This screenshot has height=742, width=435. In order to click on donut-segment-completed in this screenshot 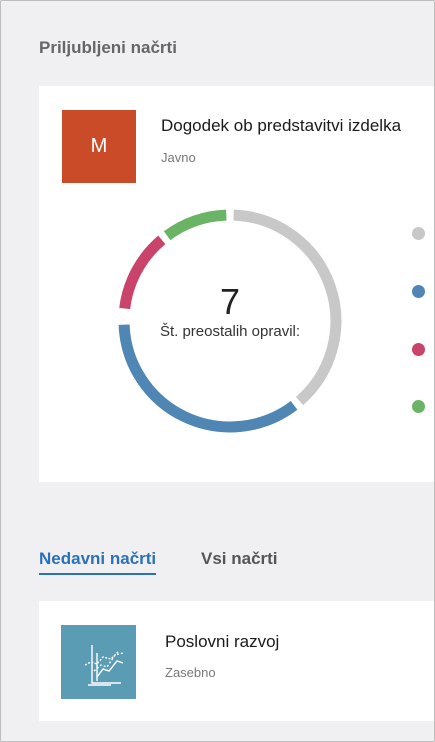, I will do `click(195, 225)`.